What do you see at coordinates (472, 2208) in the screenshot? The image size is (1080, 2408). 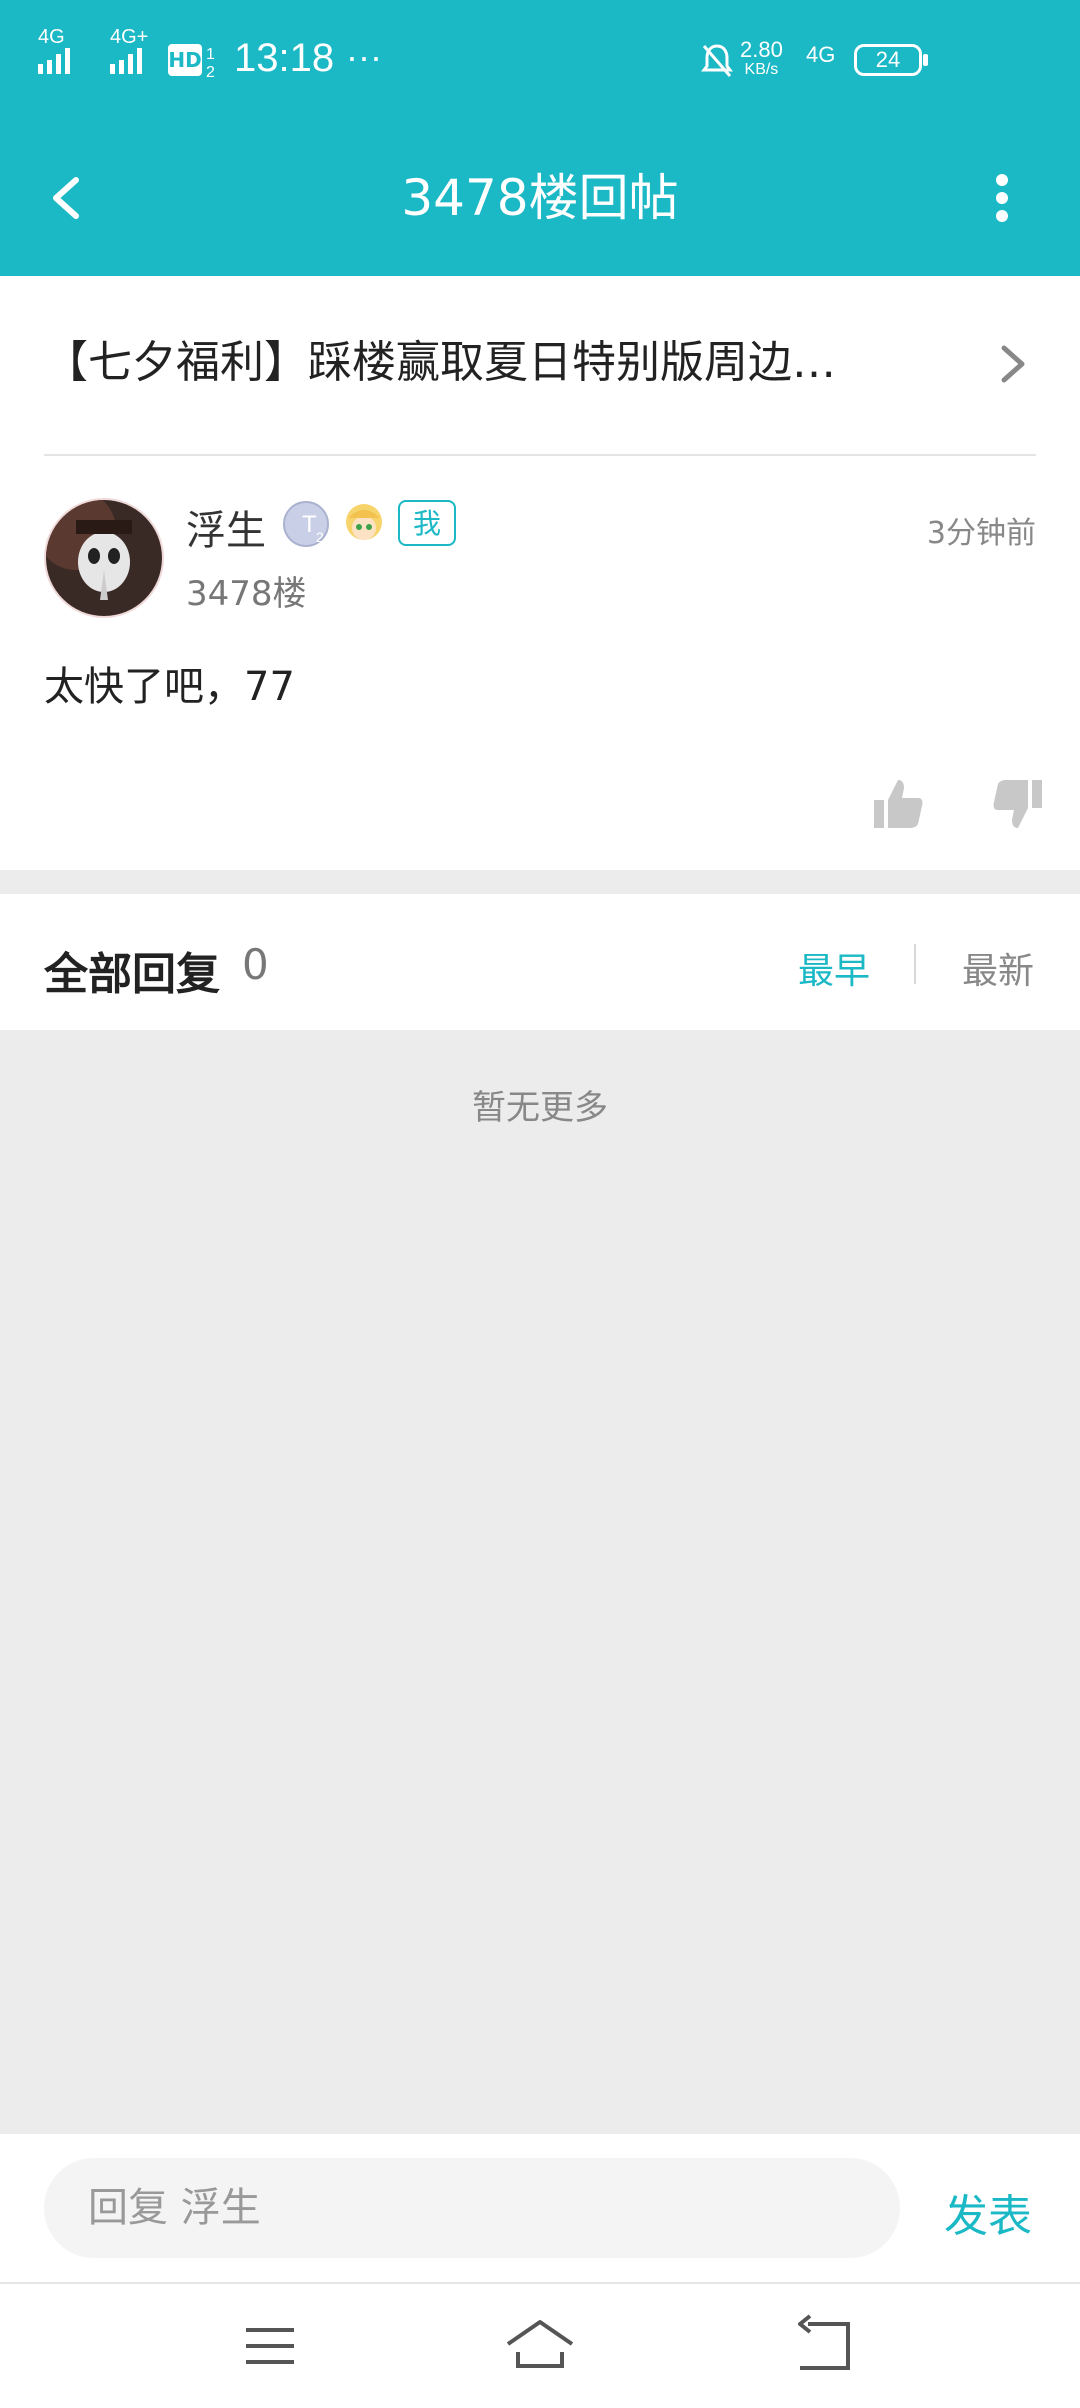 I see `reply-input` at bounding box center [472, 2208].